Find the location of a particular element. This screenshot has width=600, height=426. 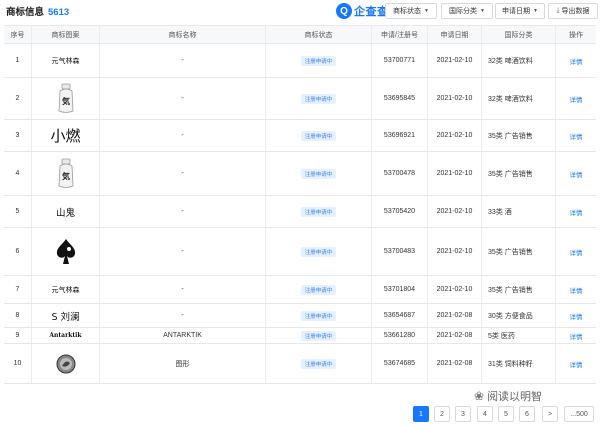

page-button-5: 5 is located at coordinates (506, 414).